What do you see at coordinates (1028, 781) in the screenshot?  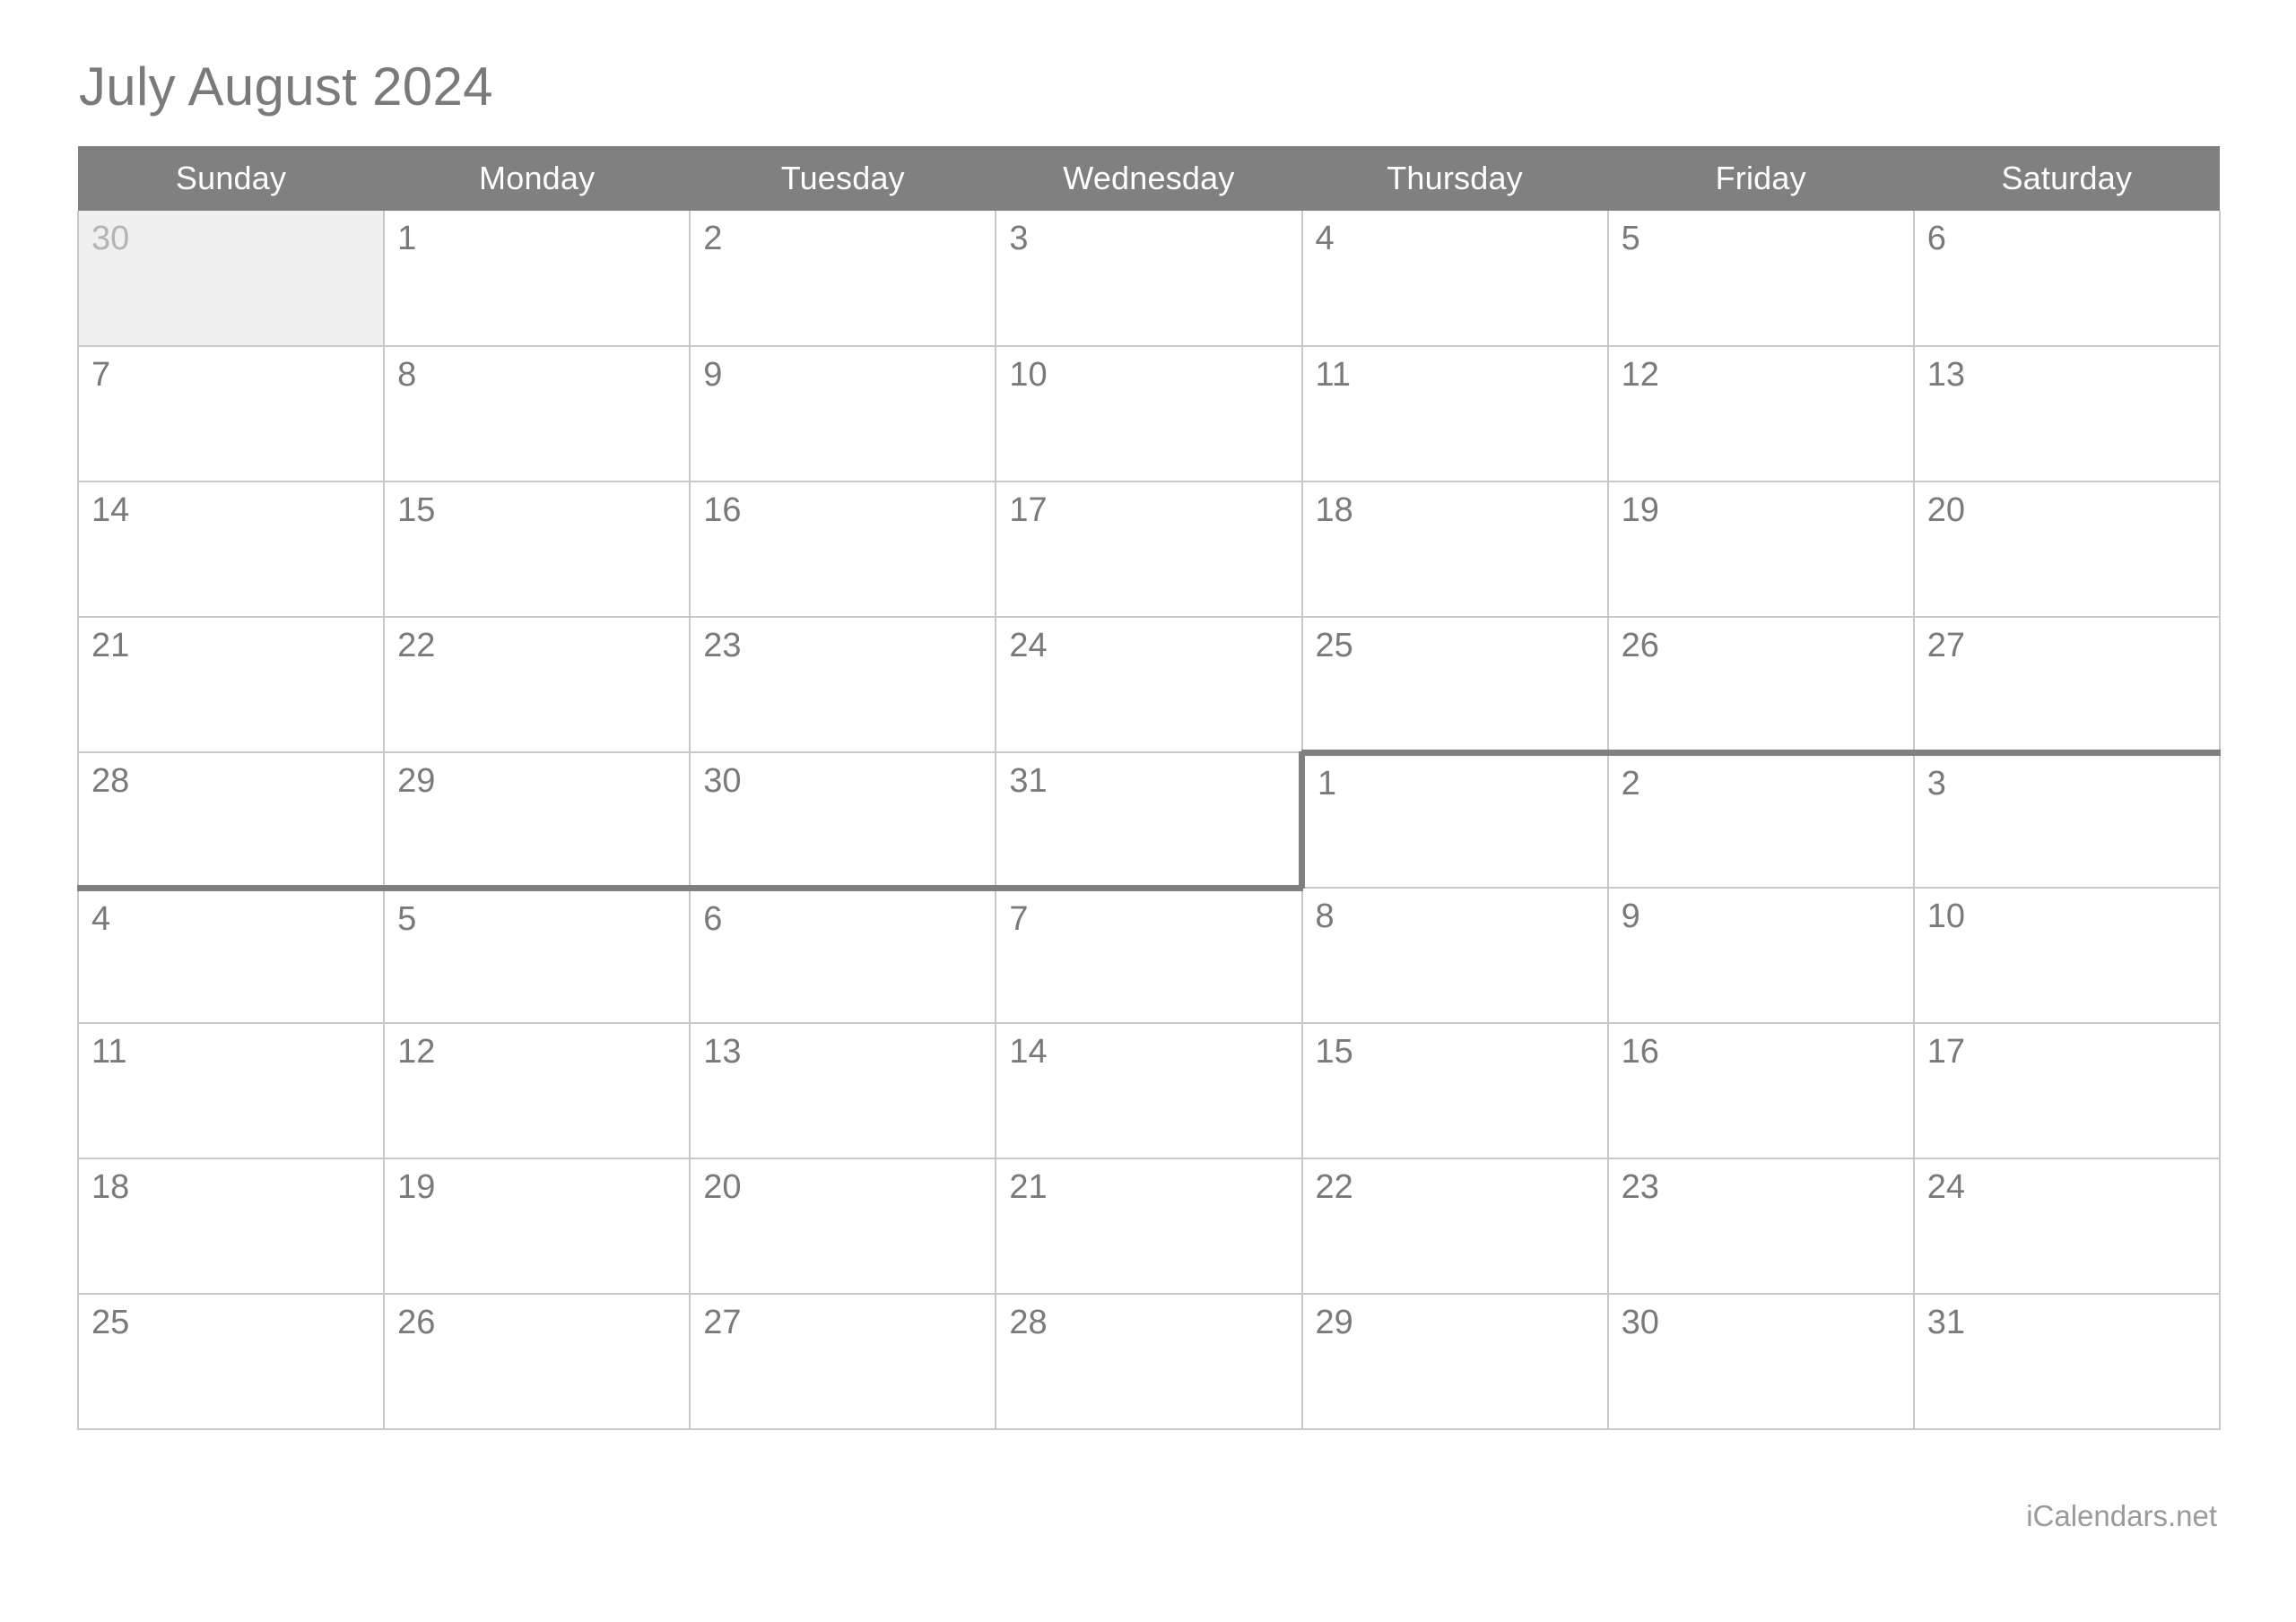 I see `day-number: 31` at bounding box center [1028, 781].